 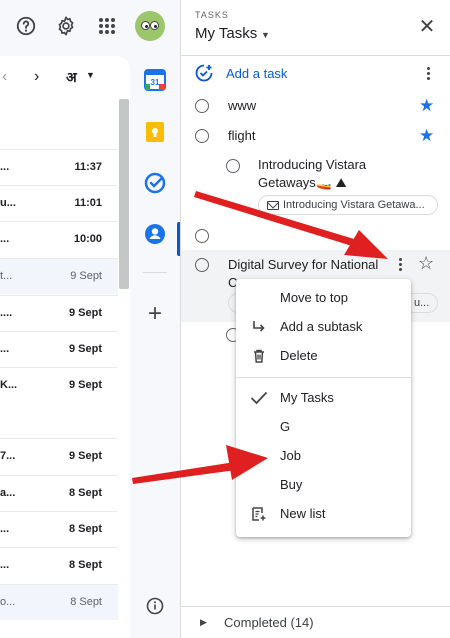 What do you see at coordinates (59, 349) in the screenshot?
I see `mail-row: ... 9 Sept` at bounding box center [59, 349].